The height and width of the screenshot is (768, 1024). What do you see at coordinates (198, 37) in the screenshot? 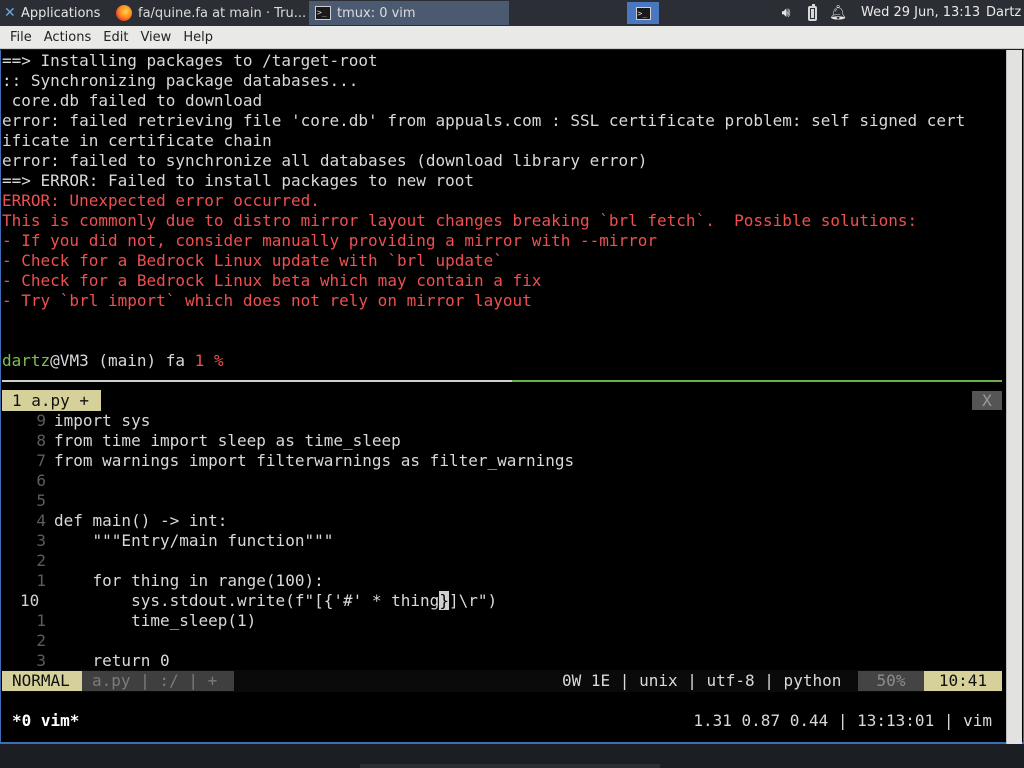
I see `menu-help: Help` at bounding box center [198, 37].